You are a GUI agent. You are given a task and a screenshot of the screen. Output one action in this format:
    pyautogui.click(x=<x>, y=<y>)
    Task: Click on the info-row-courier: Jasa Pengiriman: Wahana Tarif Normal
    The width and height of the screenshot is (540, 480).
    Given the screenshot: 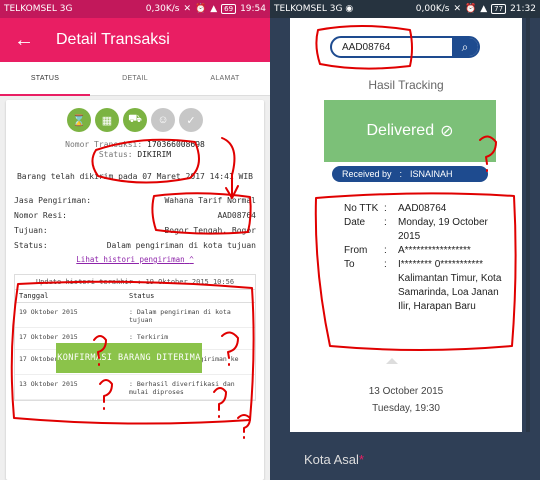 What is the action you would take?
    pyautogui.click(x=135, y=200)
    